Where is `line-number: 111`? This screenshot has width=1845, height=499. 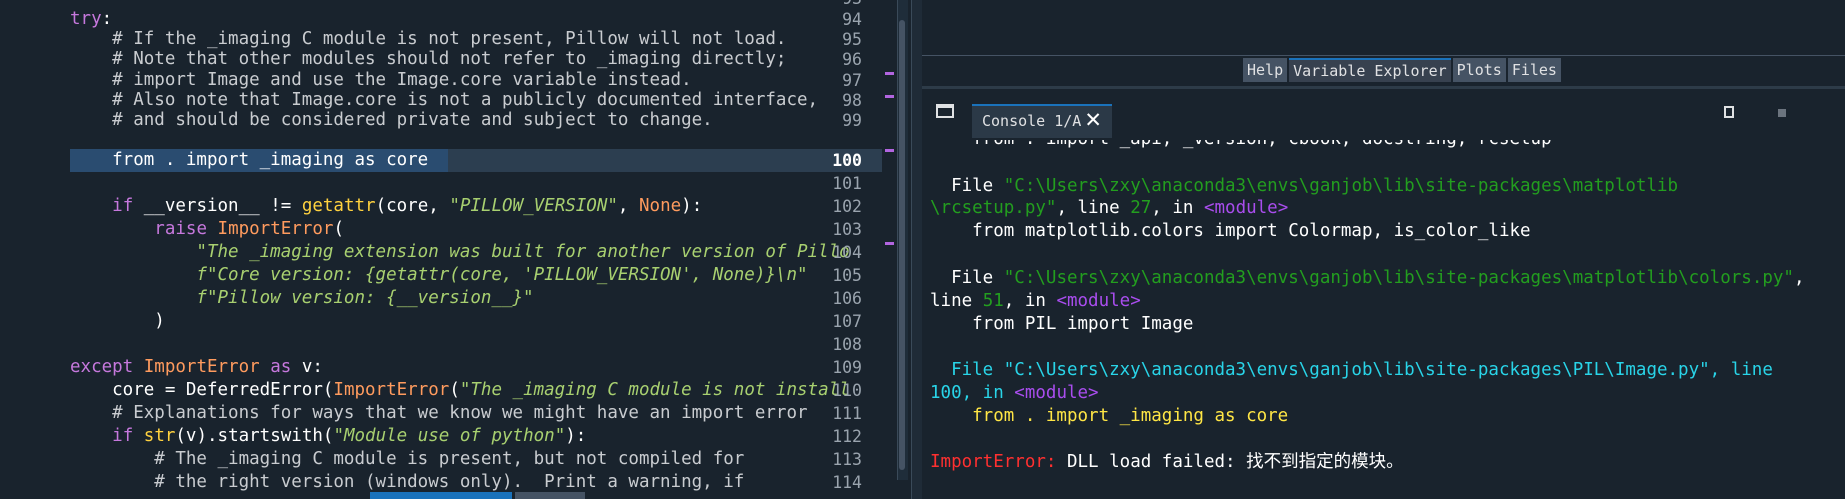
line-number: 111 is located at coordinates (847, 413).